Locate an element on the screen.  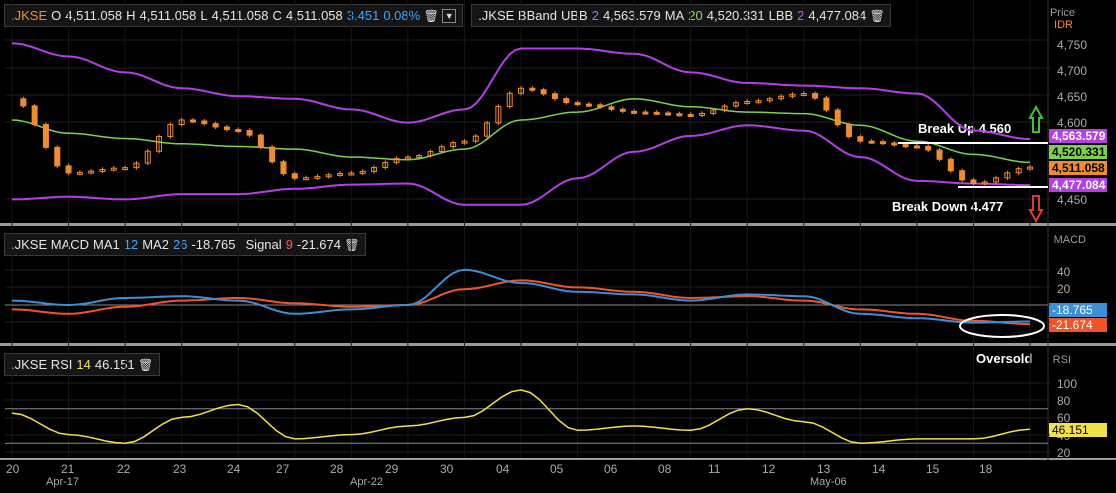
down-arrow-icon is located at coordinates (1036, 209).